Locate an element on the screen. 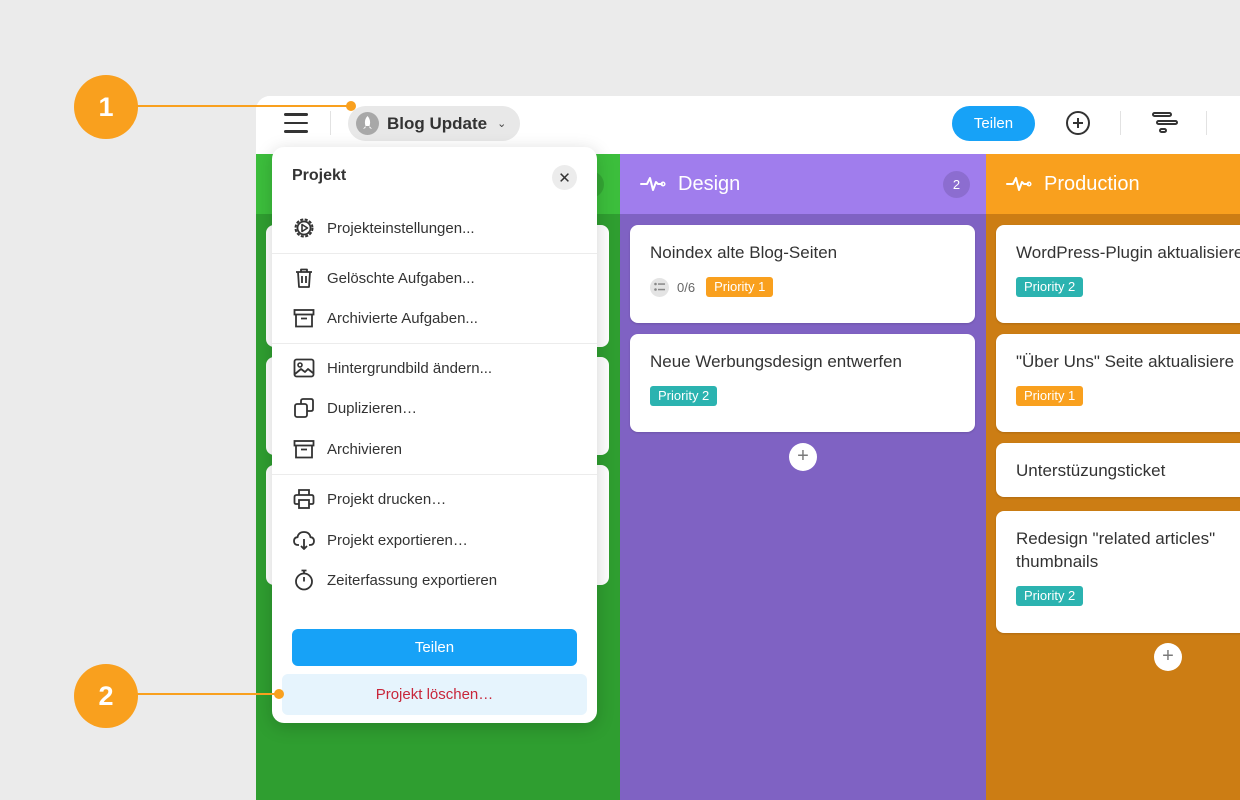 Image resolution: width=1240 pixels, height=800 pixels. task-card: Unterstüzungsticket is located at coordinates (1118, 470).